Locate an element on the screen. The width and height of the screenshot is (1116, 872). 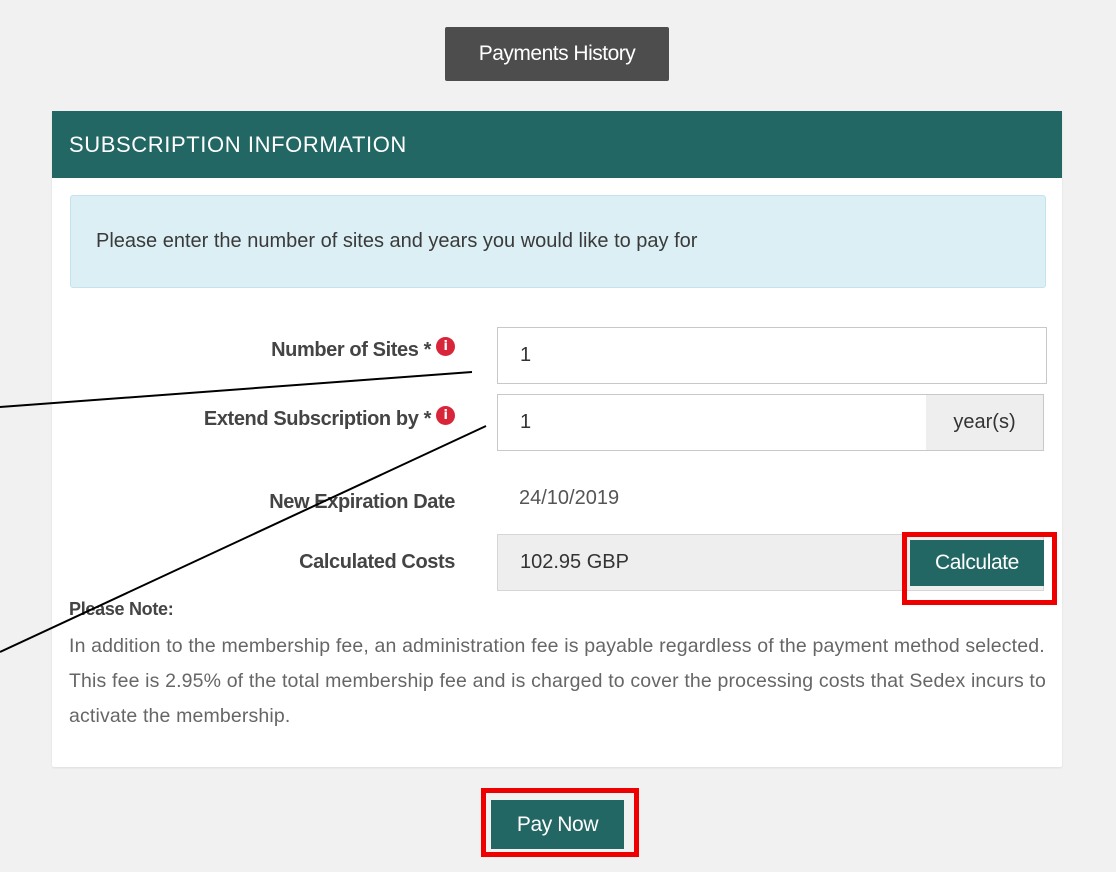
payments-history-button: Payments History is located at coordinates (557, 54).